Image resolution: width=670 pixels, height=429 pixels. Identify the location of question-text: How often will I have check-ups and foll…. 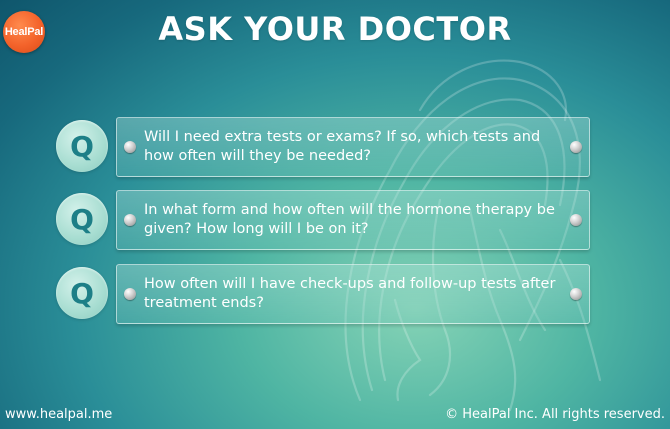
(350, 293).